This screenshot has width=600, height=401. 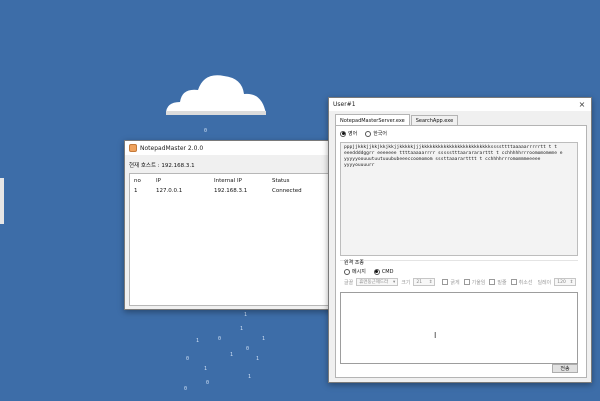 What do you see at coordinates (460, 104) in the screenshot?
I see `user-titlebar: User#1 ×` at bounding box center [460, 104].